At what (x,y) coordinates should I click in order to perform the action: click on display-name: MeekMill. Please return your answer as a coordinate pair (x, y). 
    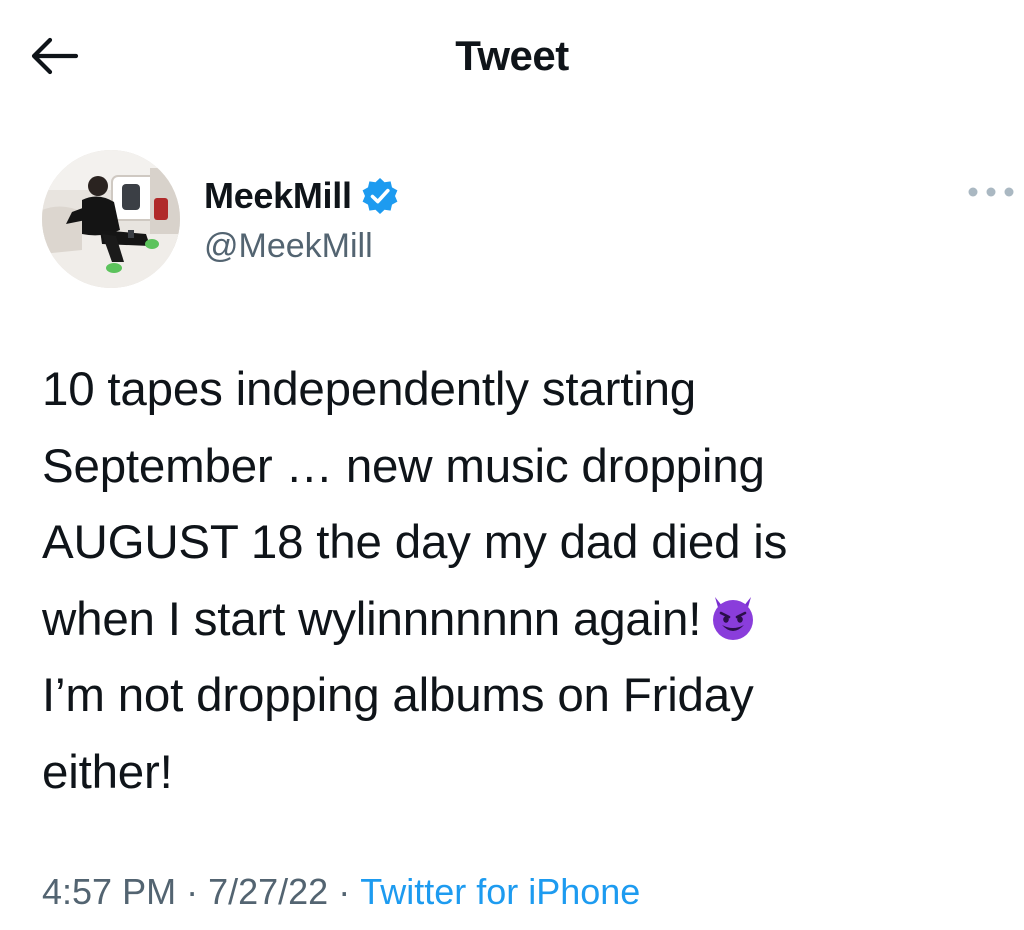
    Looking at the image, I should click on (278, 195).